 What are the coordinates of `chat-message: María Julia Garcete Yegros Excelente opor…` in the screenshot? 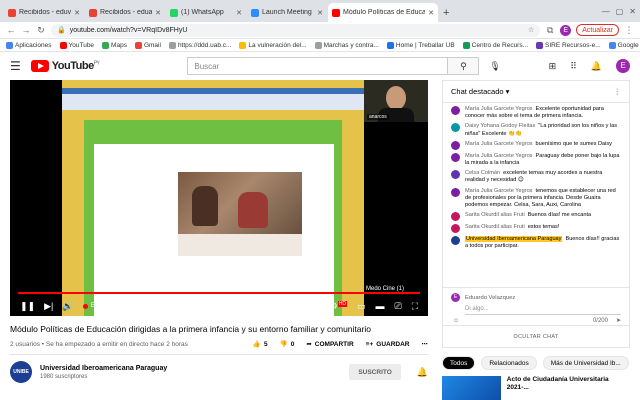 It's located at (536, 113).